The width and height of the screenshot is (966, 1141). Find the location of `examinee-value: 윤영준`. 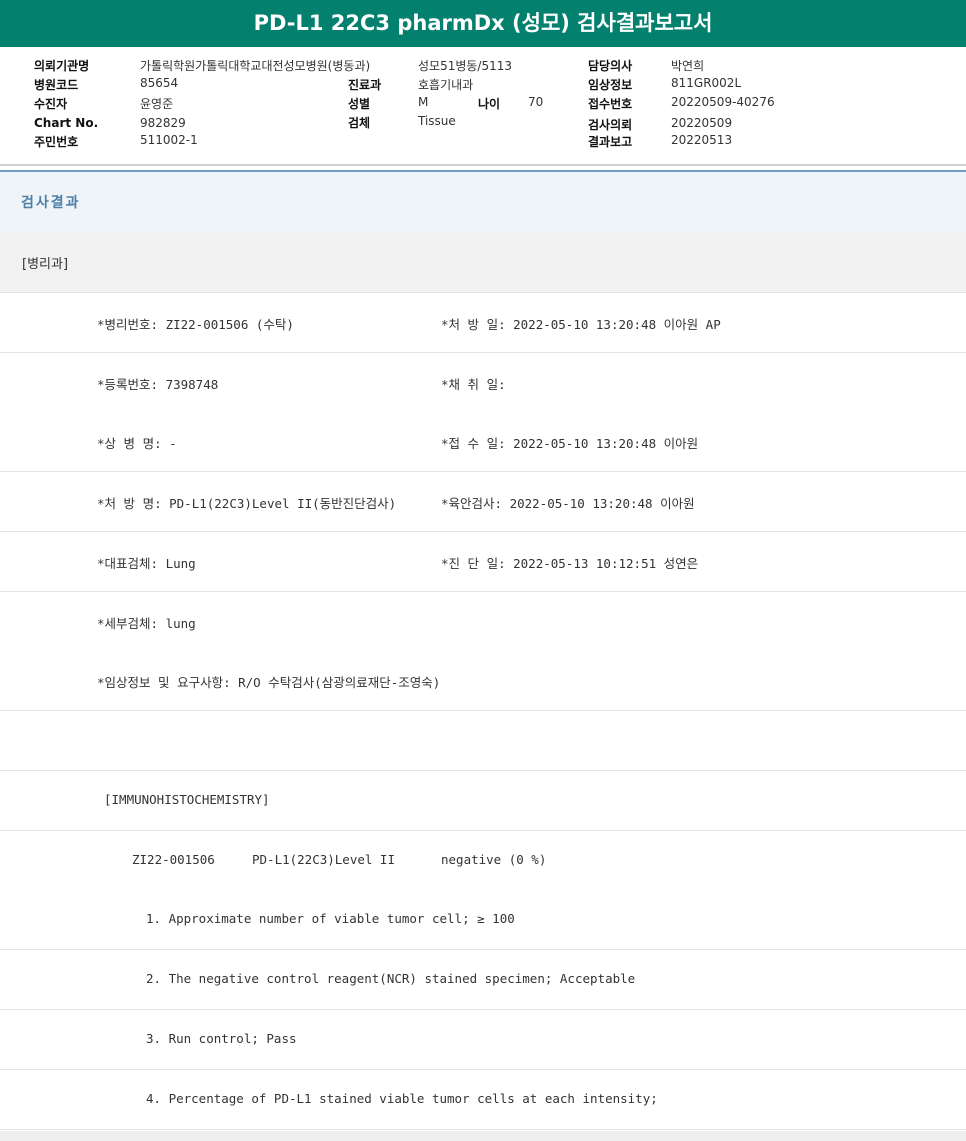

examinee-value: 윤영준 is located at coordinates (157, 104).